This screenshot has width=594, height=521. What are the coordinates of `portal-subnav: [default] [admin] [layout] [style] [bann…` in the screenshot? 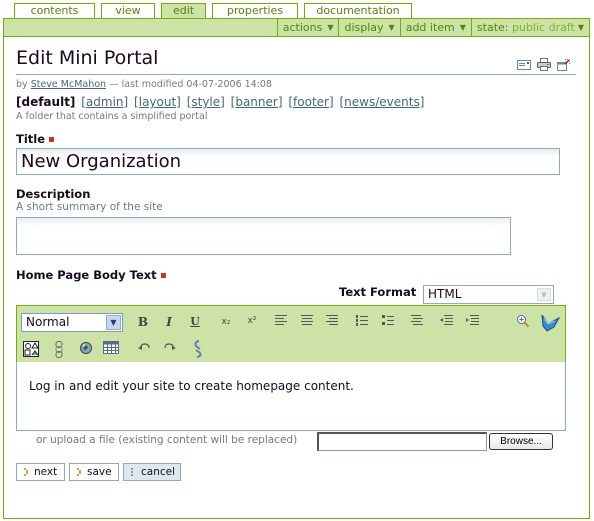 It's located at (220, 102).